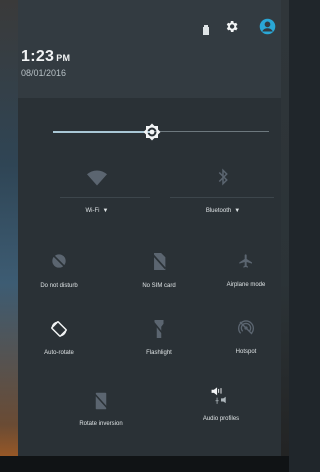 The image size is (320, 472). What do you see at coordinates (210, 131) in the screenshot?
I see `brightness-track-empty` at bounding box center [210, 131].